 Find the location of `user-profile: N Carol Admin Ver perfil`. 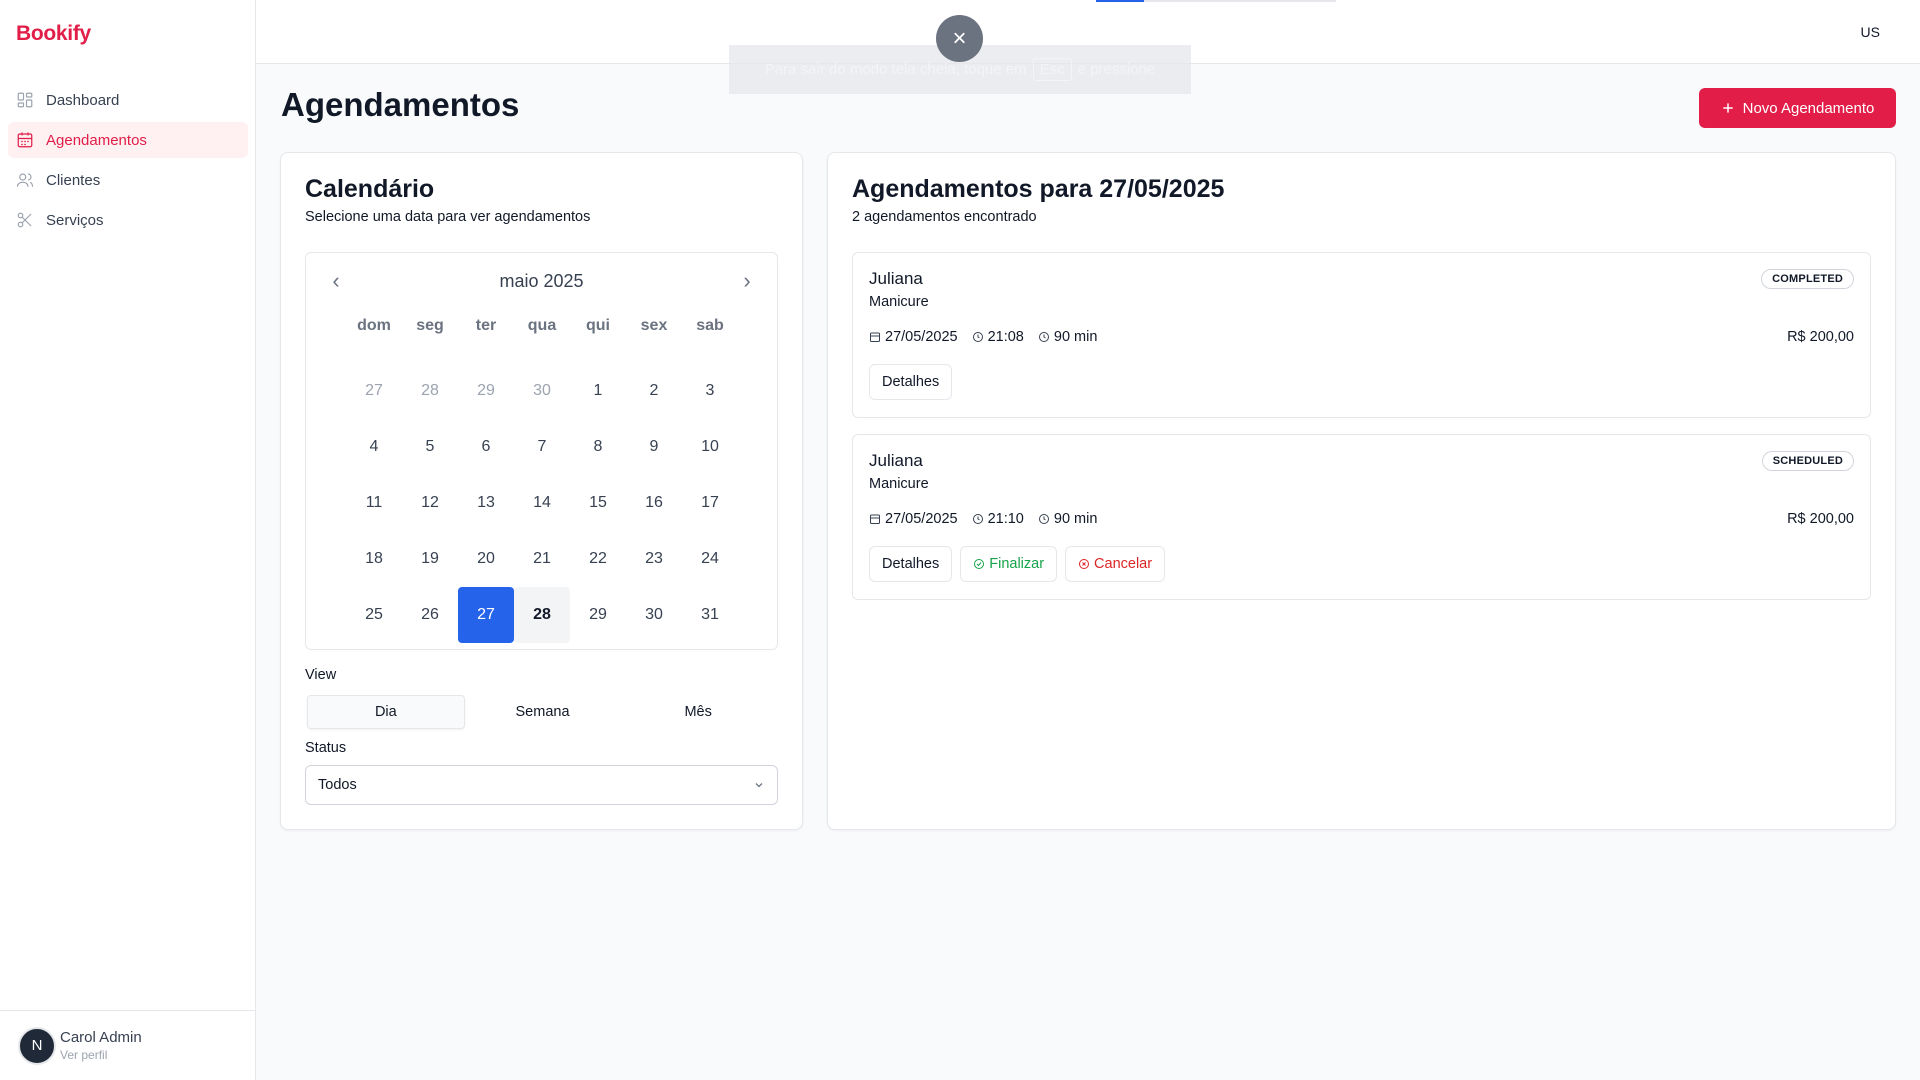

user-profile: N Carol Admin Ver perfil is located at coordinates (128, 1045).